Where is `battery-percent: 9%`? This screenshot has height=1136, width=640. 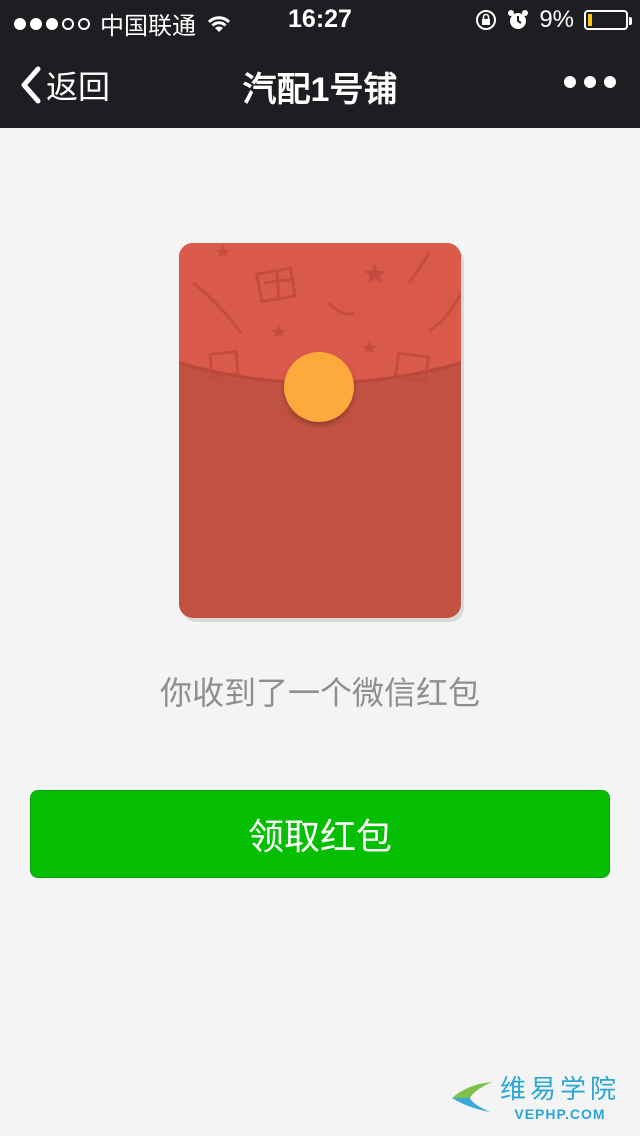
battery-percent: 9% is located at coordinates (556, 19).